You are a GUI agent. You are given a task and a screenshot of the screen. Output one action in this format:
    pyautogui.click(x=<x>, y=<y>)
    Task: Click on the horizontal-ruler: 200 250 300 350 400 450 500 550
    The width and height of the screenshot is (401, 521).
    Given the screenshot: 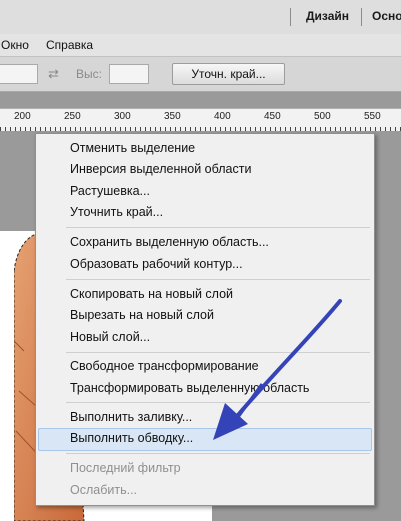 What is the action you would take?
    pyautogui.click(x=200, y=120)
    